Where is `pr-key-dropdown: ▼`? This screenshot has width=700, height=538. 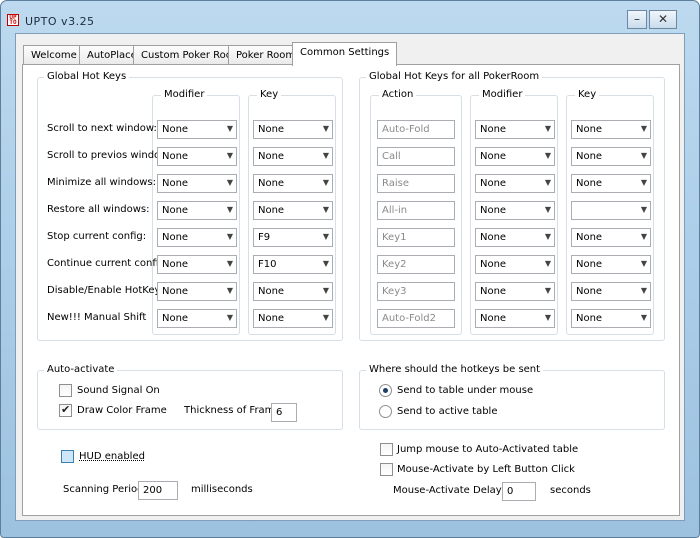 pr-key-dropdown: ▼ is located at coordinates (611, 210).